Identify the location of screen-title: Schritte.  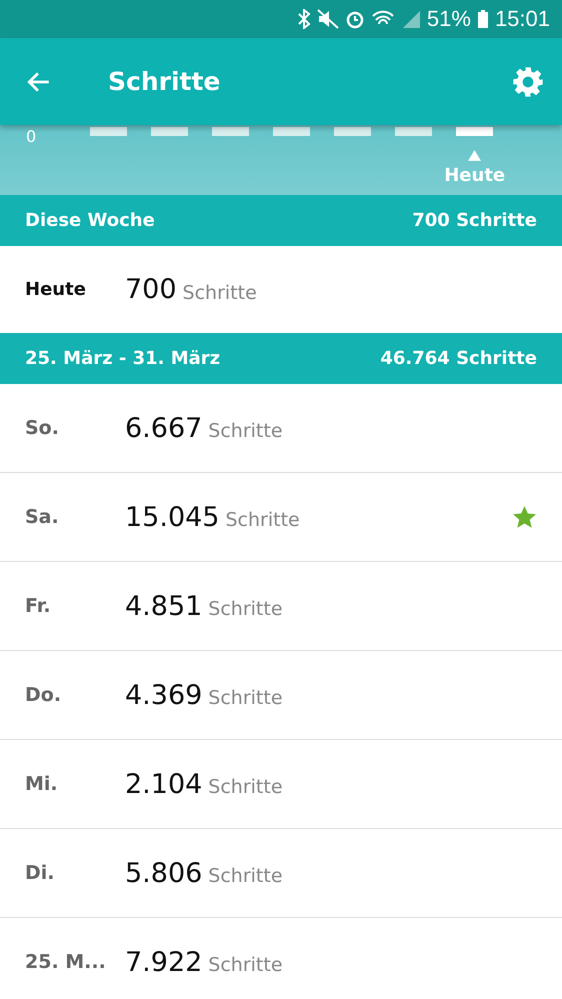
(165, 81).